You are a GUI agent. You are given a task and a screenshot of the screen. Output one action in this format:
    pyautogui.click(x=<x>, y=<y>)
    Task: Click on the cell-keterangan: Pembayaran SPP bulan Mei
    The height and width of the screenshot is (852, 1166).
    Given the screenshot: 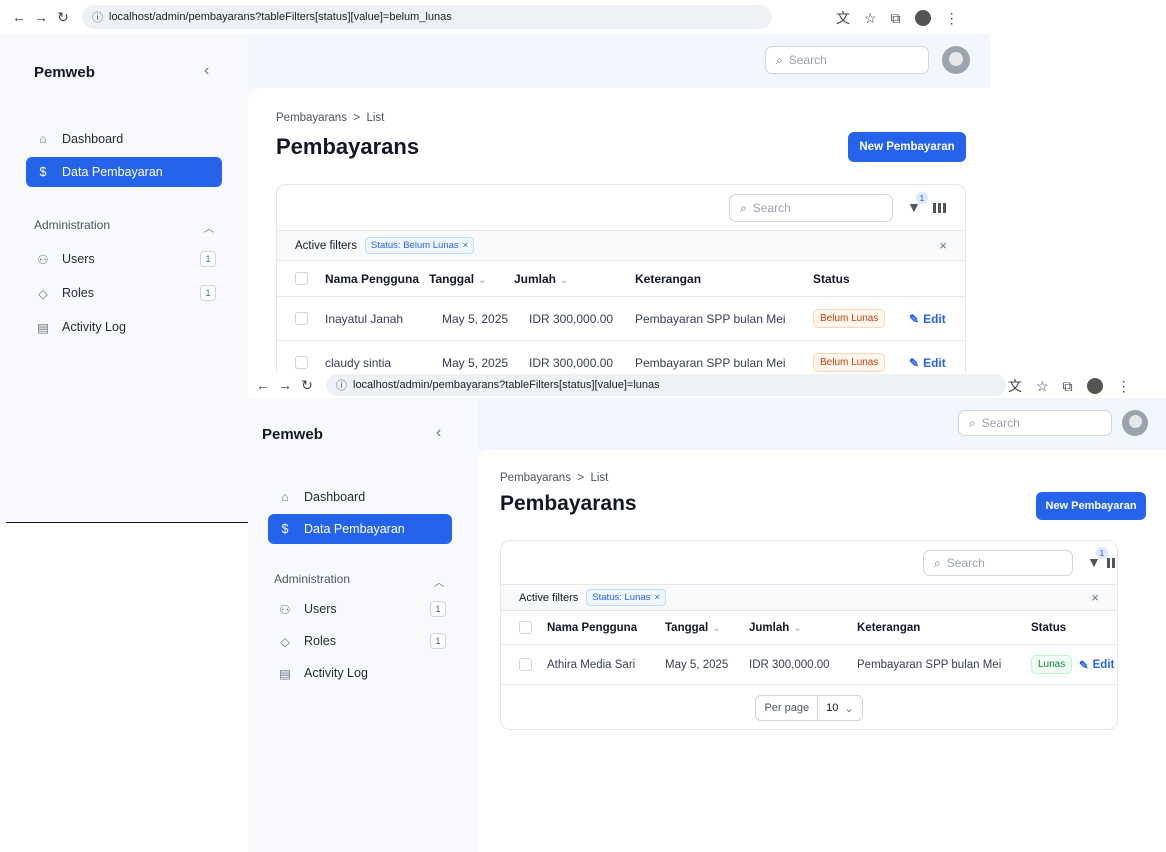 What is the action you would take?
    pyautogui.click(x=929, y=664)
    